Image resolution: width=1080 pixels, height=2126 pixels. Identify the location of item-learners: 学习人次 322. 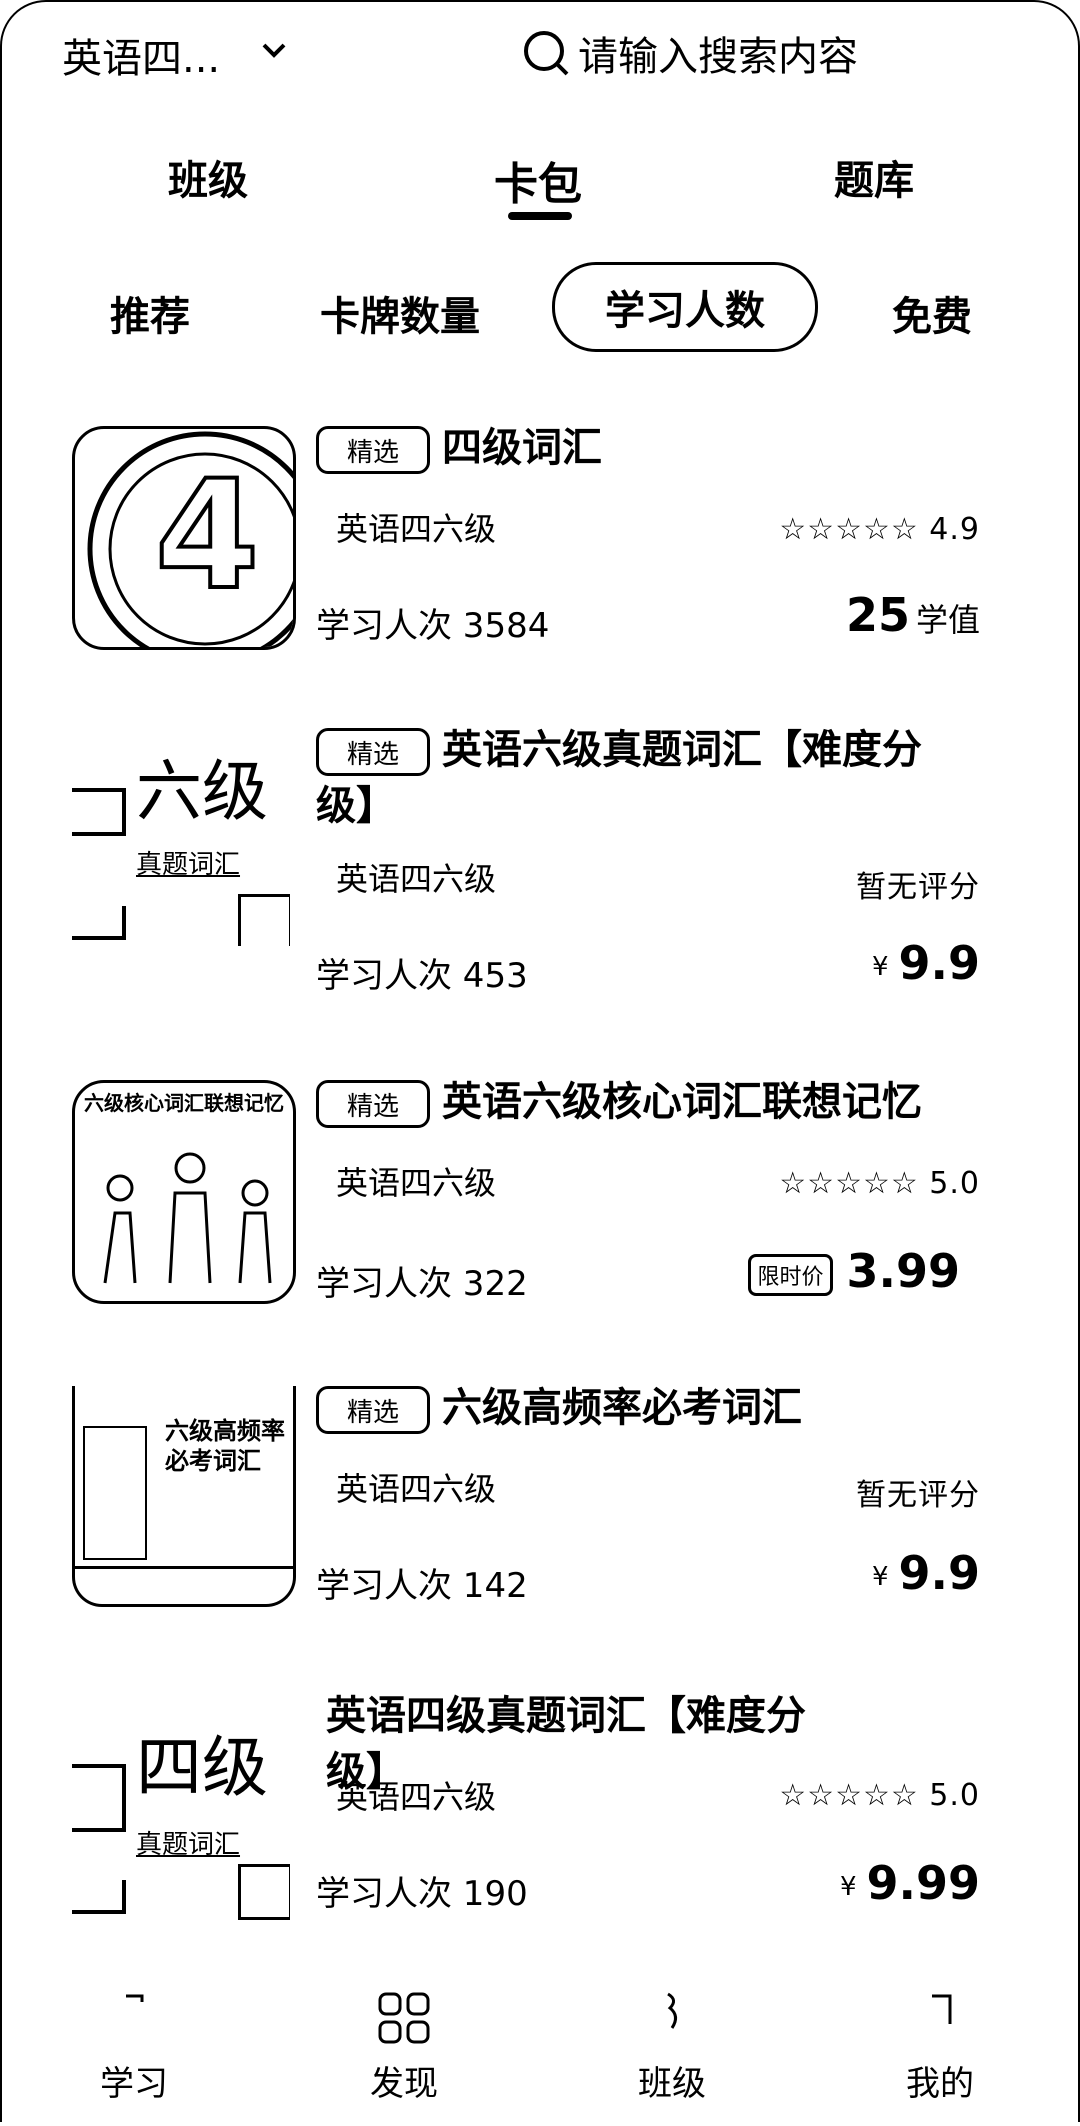
(422, 1284).